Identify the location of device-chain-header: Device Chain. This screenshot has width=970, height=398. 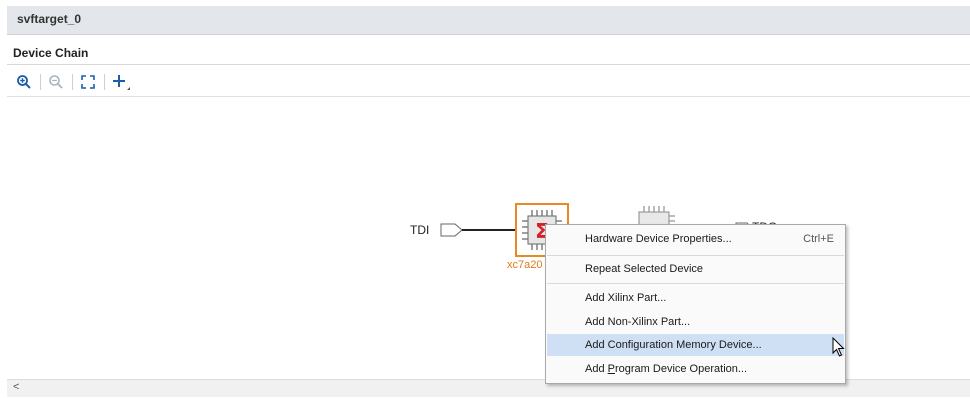
(488, 53).